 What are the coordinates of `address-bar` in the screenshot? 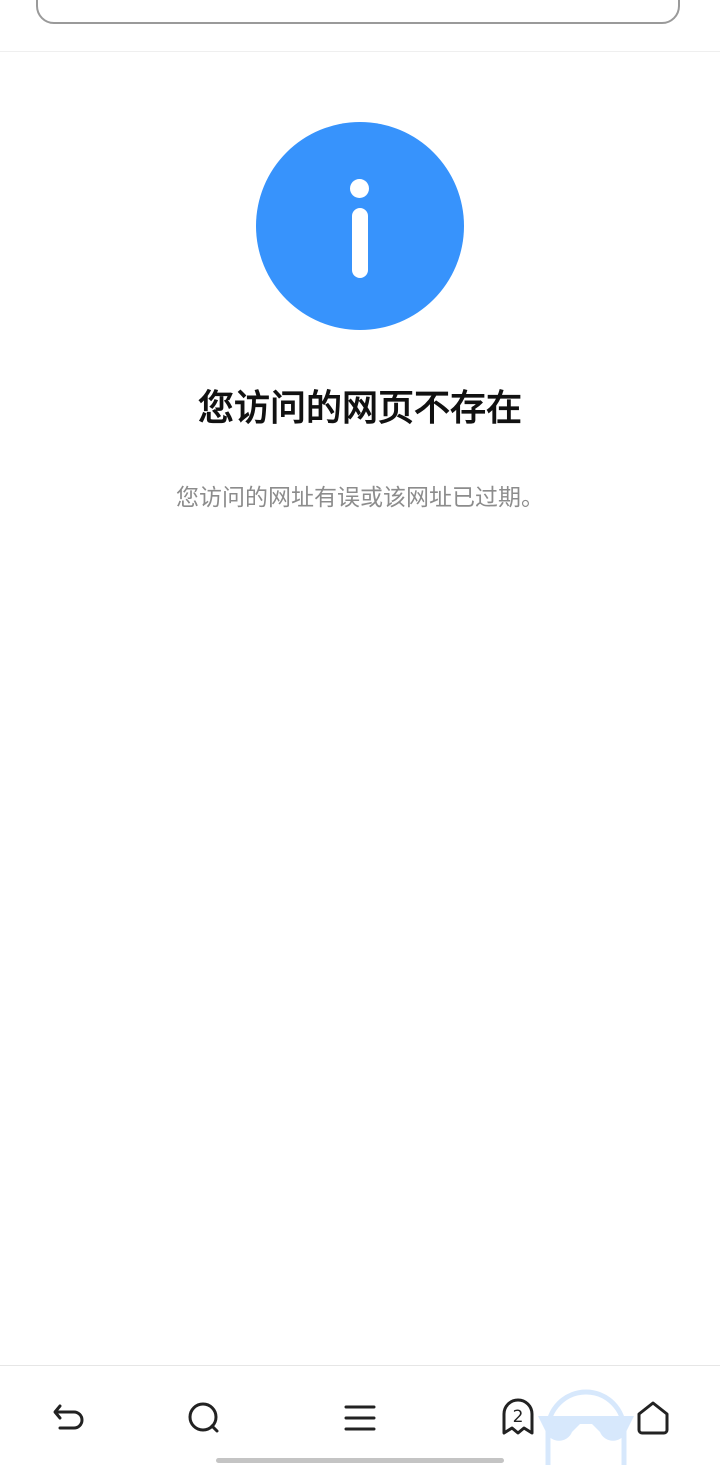 It's located at (358, 12).